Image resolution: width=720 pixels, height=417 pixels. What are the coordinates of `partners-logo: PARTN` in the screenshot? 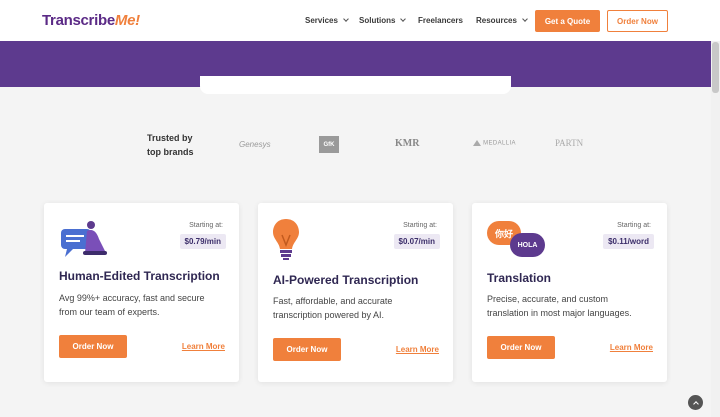 It's located at (569, 143).